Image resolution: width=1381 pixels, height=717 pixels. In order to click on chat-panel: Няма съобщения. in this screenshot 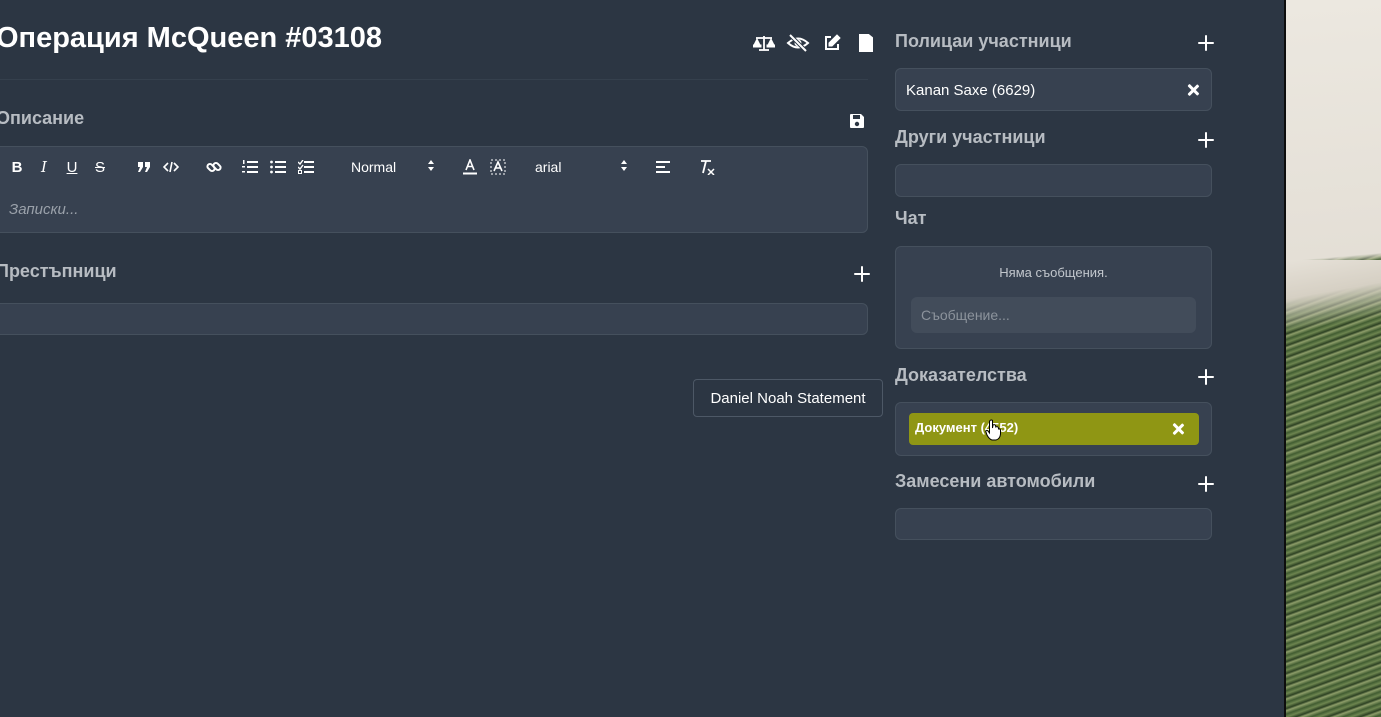, I will do `click(1053, 297)`.